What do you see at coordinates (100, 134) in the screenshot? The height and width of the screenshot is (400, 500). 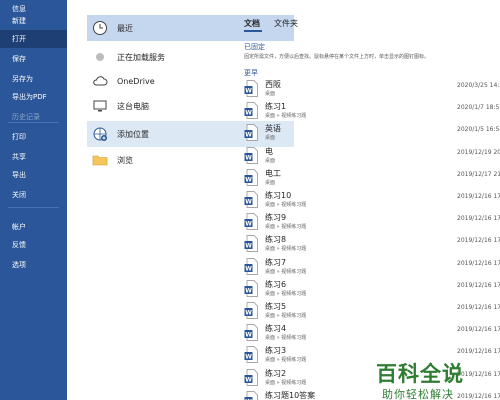 I see `add-location-icon` at bounding box center [100, 134].